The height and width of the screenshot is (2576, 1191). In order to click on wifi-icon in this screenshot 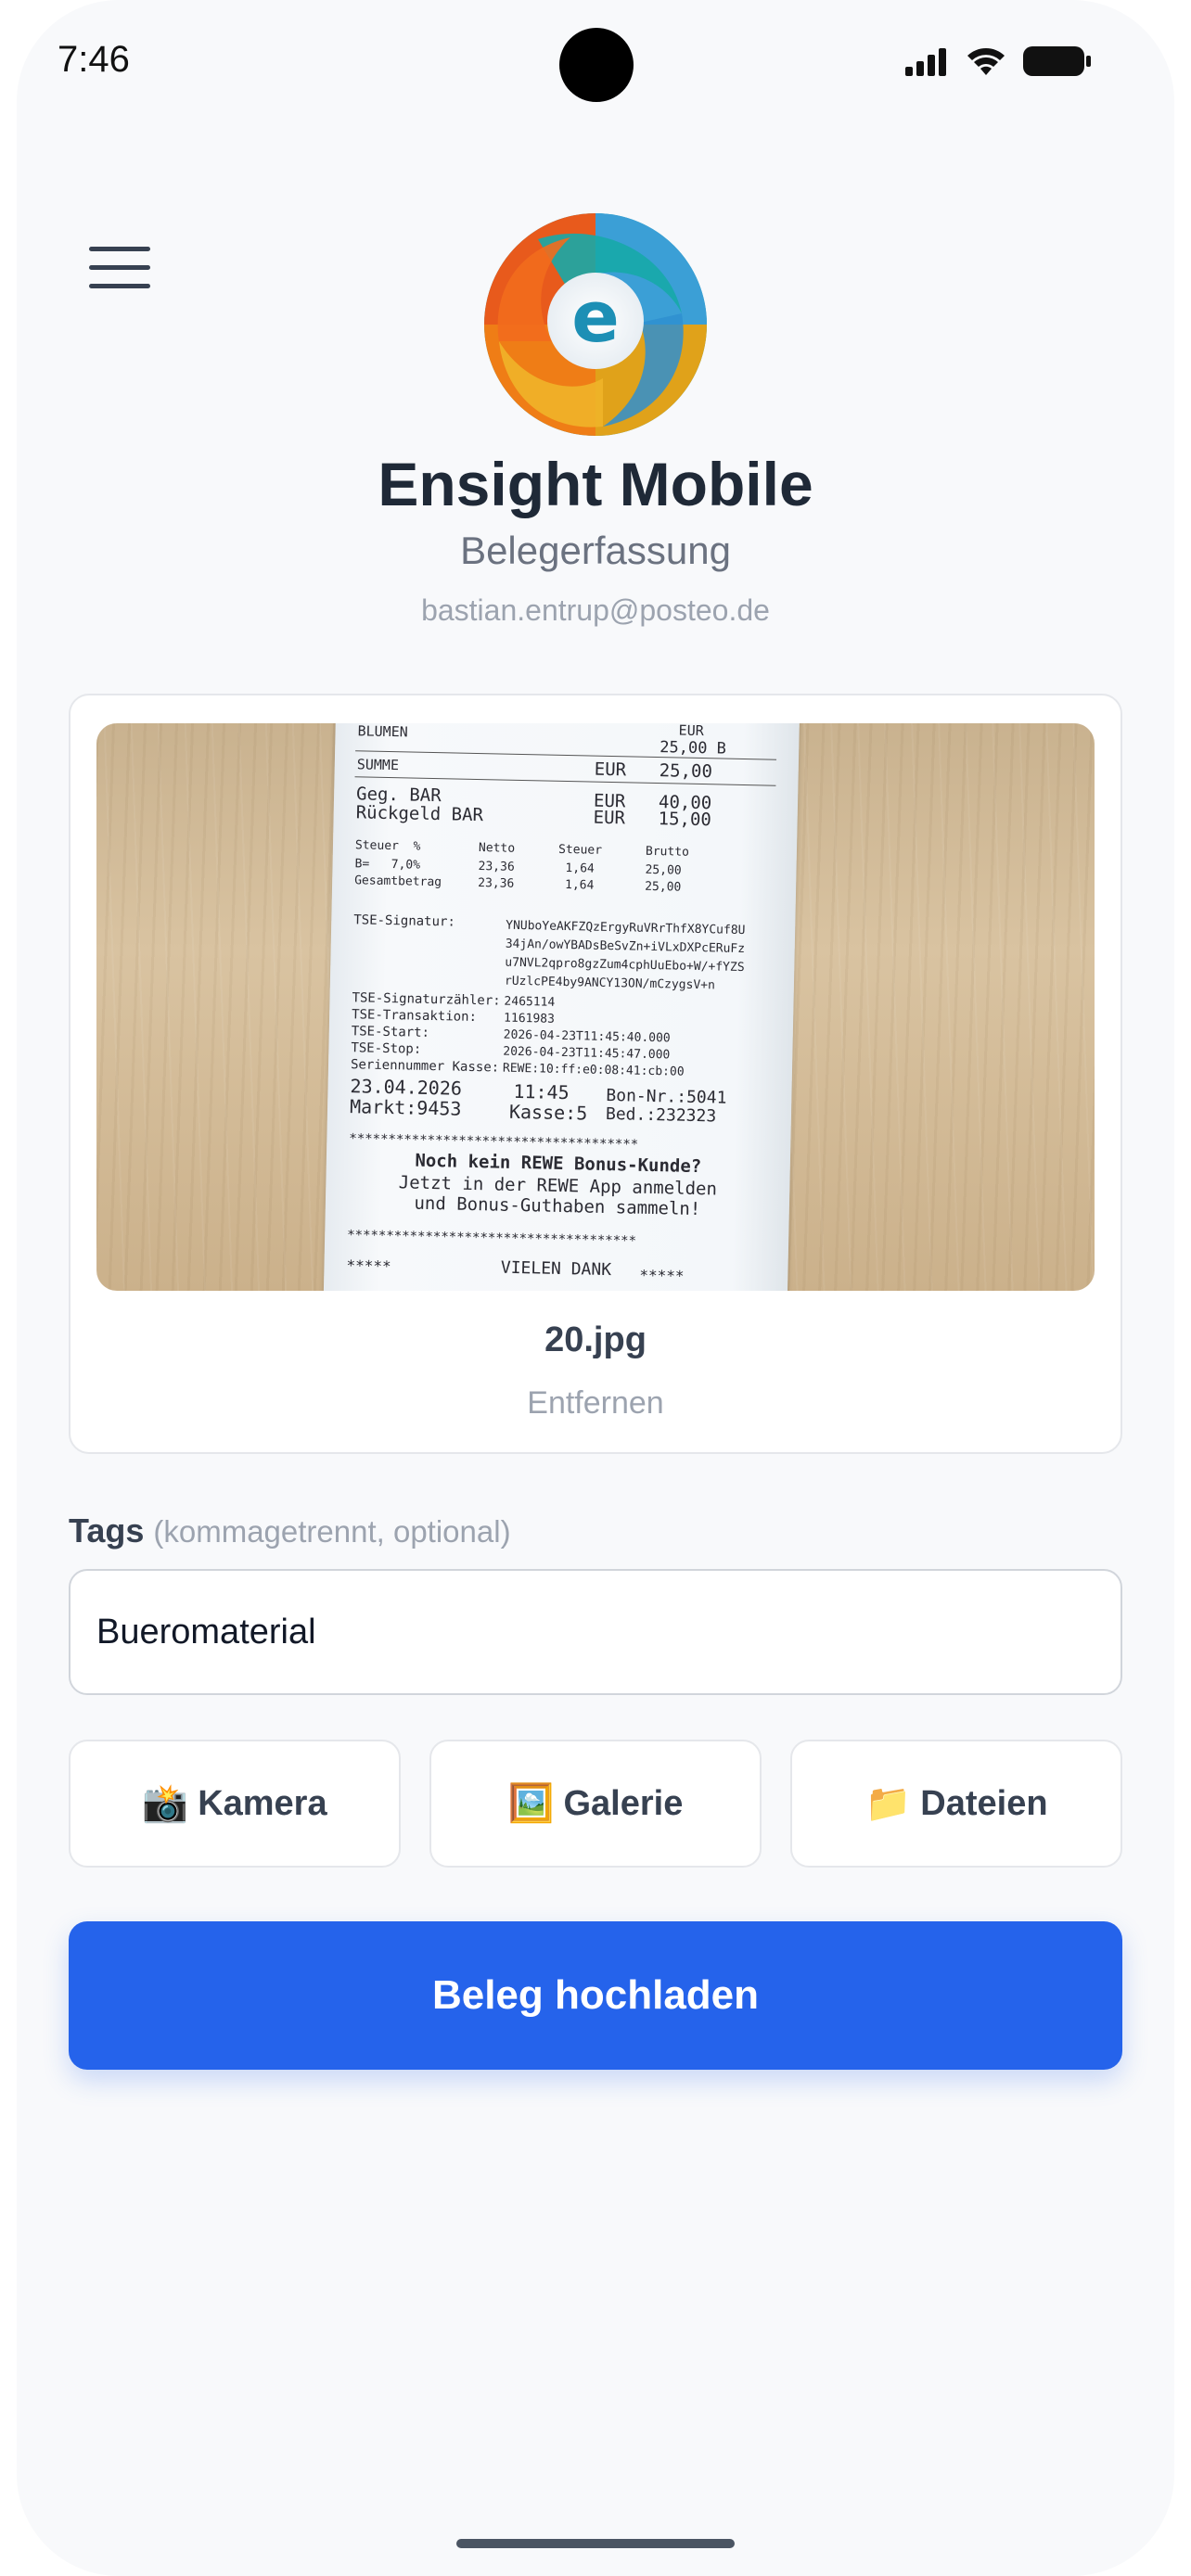, I will do `click(986, 61)`.